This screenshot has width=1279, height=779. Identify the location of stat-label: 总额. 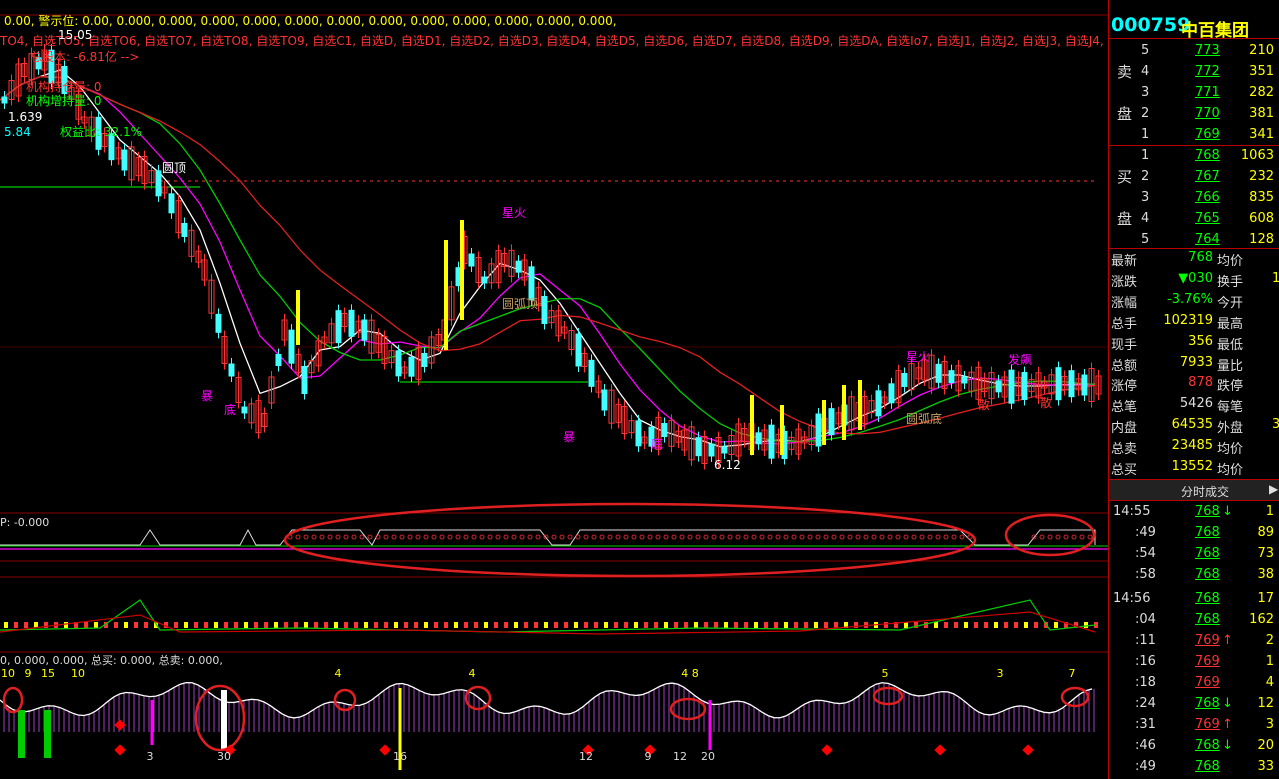
(1124, 366).